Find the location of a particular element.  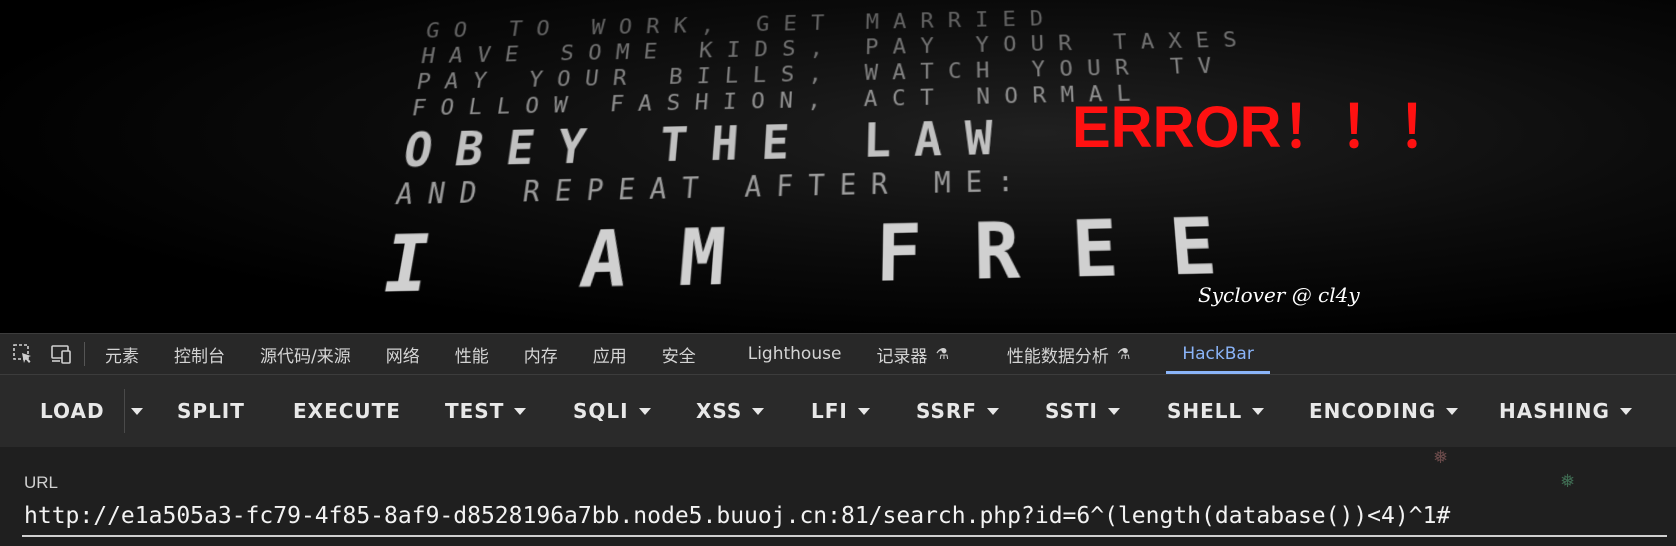

lfi-menu-button: LFI is located at coordinates (840, 411).